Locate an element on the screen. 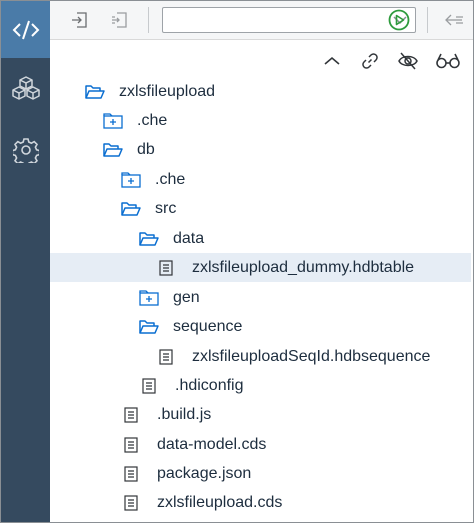  toggle-hidden-files-button is located at coordinates (408, 61).